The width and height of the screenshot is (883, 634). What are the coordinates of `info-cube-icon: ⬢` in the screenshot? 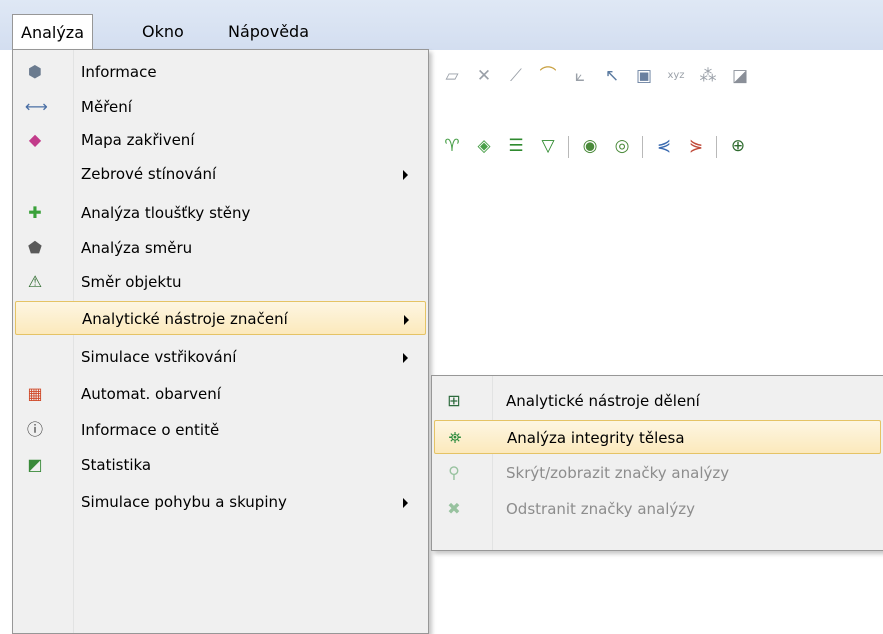 It's located at (35, 71).